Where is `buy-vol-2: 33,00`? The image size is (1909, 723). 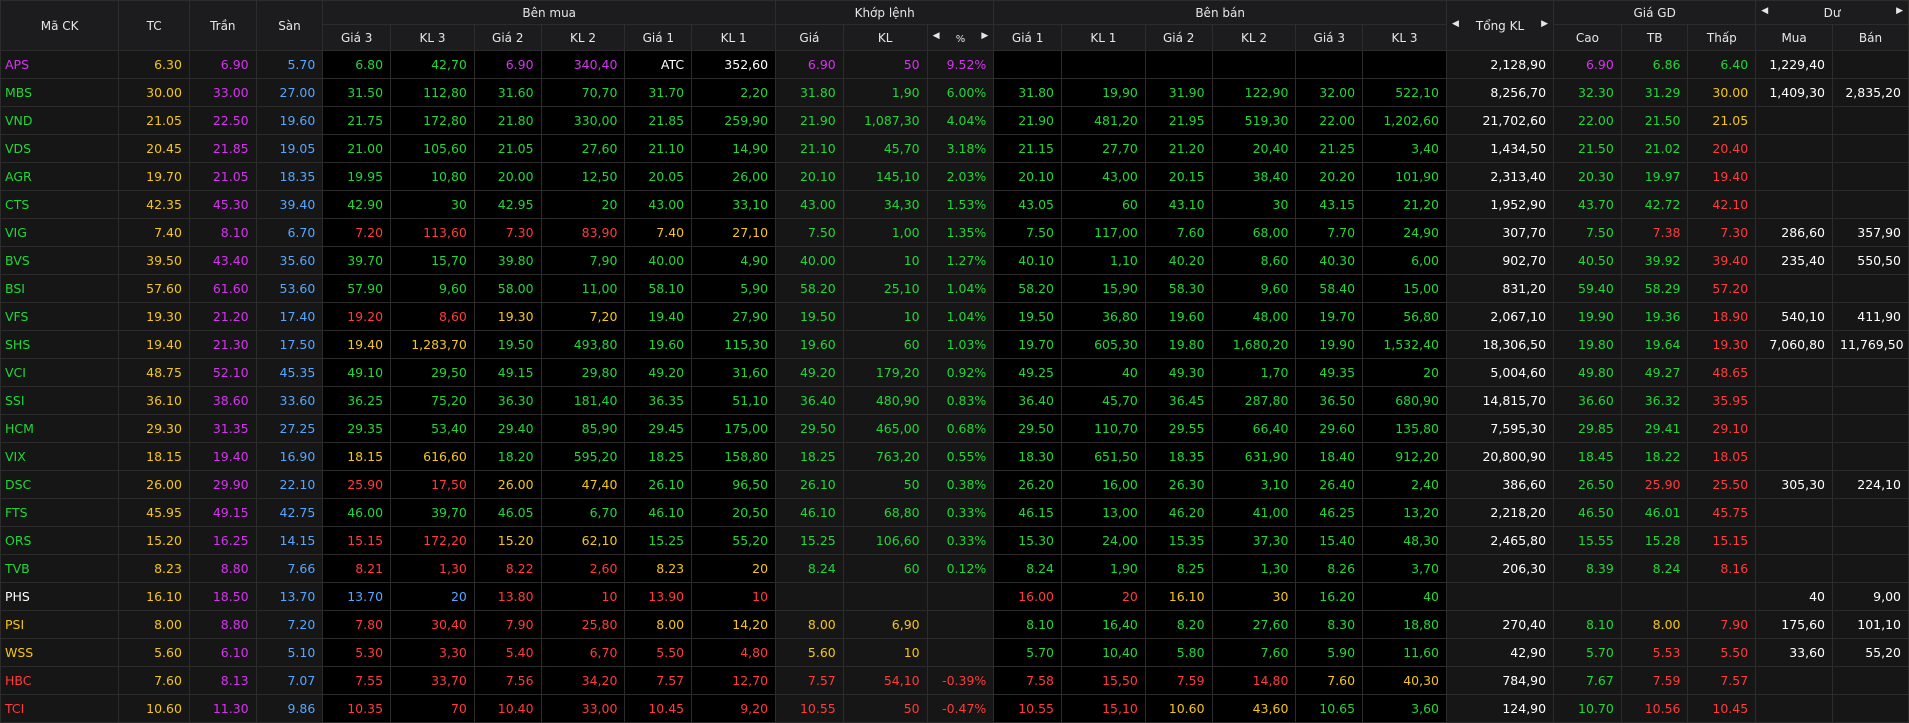 buy-vol-2: 33,00 is located at coordinates (583, 708).